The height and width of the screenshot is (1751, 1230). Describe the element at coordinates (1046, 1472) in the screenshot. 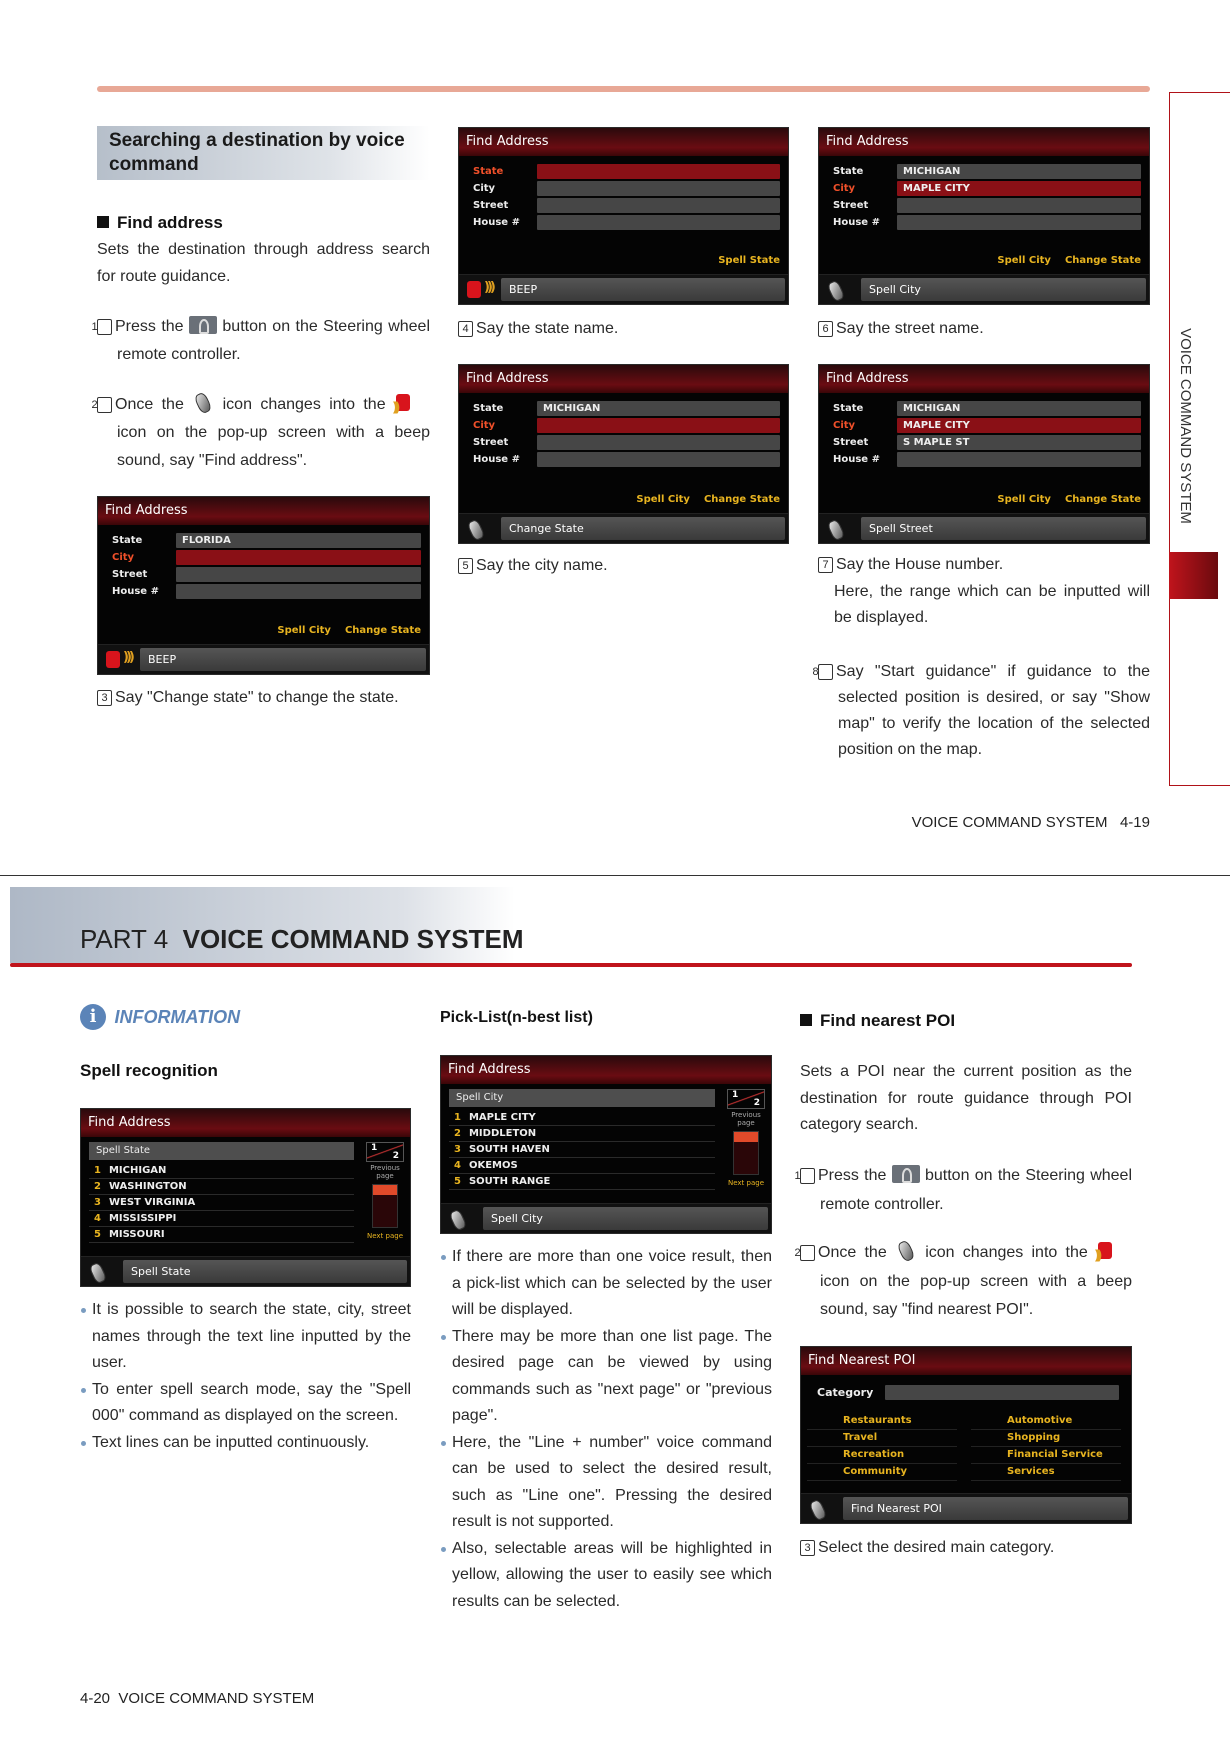

I see `poi-category: Services` at that location.